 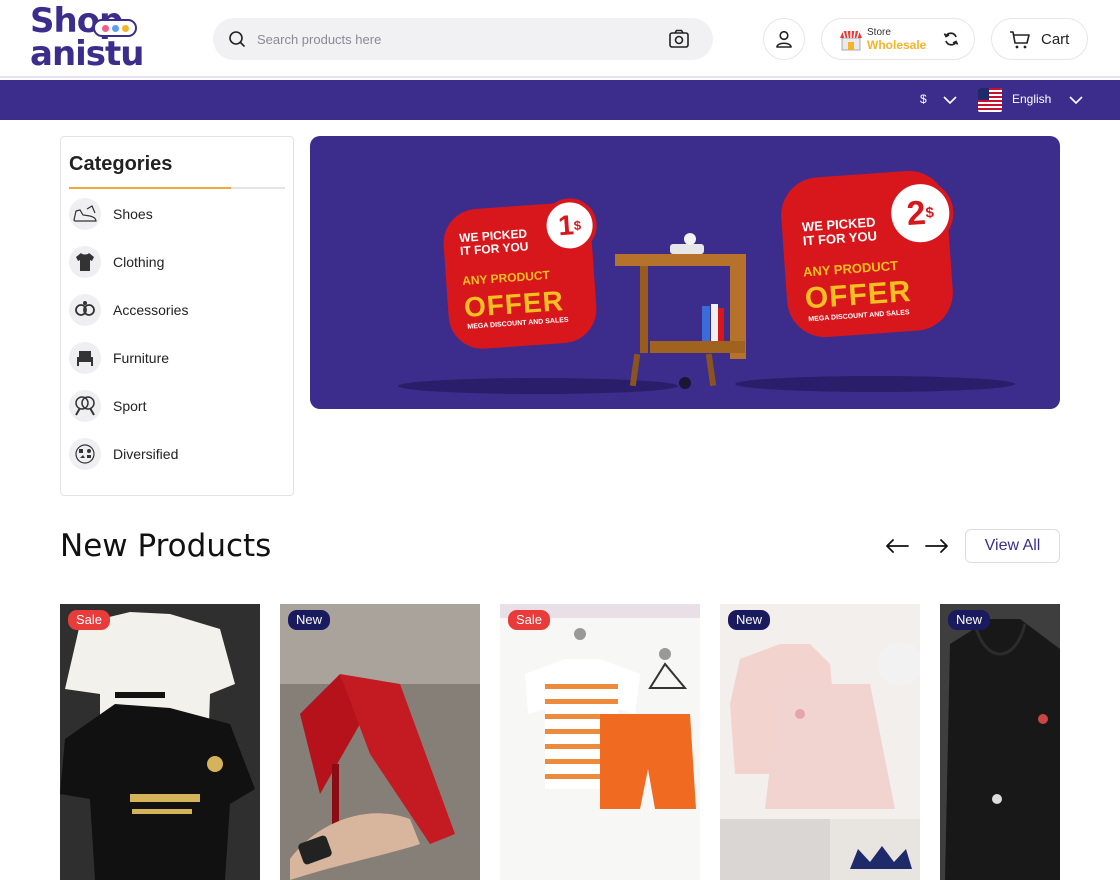 I want to click on view-all-button: View All, so click(x=1012, y=546).